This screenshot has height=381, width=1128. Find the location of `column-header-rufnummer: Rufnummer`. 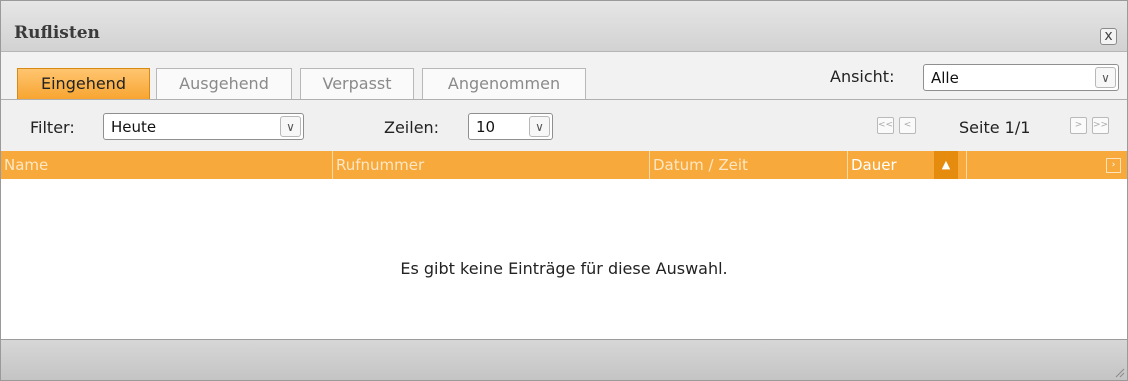

column-header-rufnummer: Rufnummer is located at coordinates (491, 165).